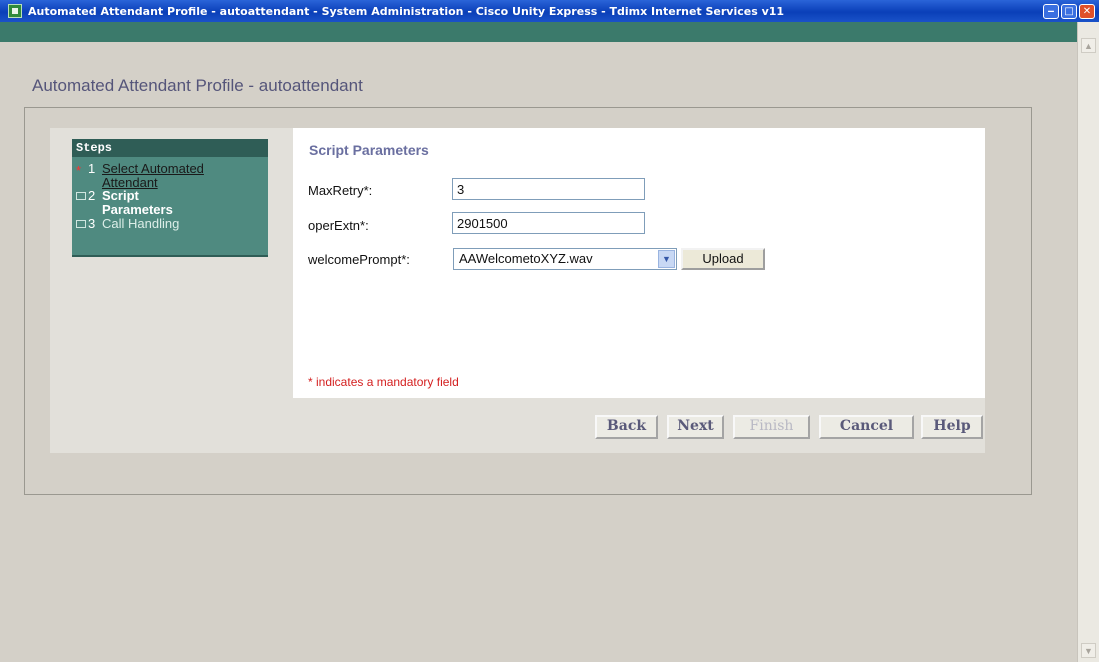 This screenshot has width=1099, height=662. What do you see at coordinates (1088, 342) in the screenshot?
I see `vertical-scrollbar: ▲ ▼` at bounding box center [1088, 342].